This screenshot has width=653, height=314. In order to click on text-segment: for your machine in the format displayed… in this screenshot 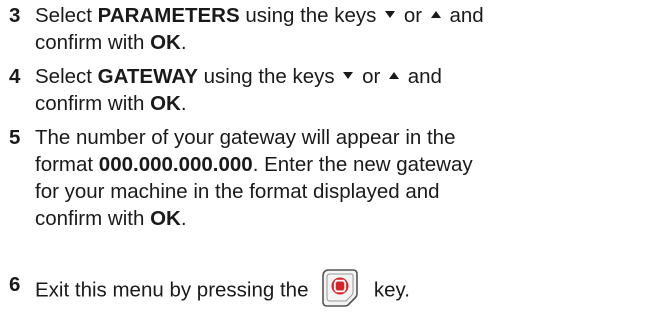, I will do `click(237, 191)`.